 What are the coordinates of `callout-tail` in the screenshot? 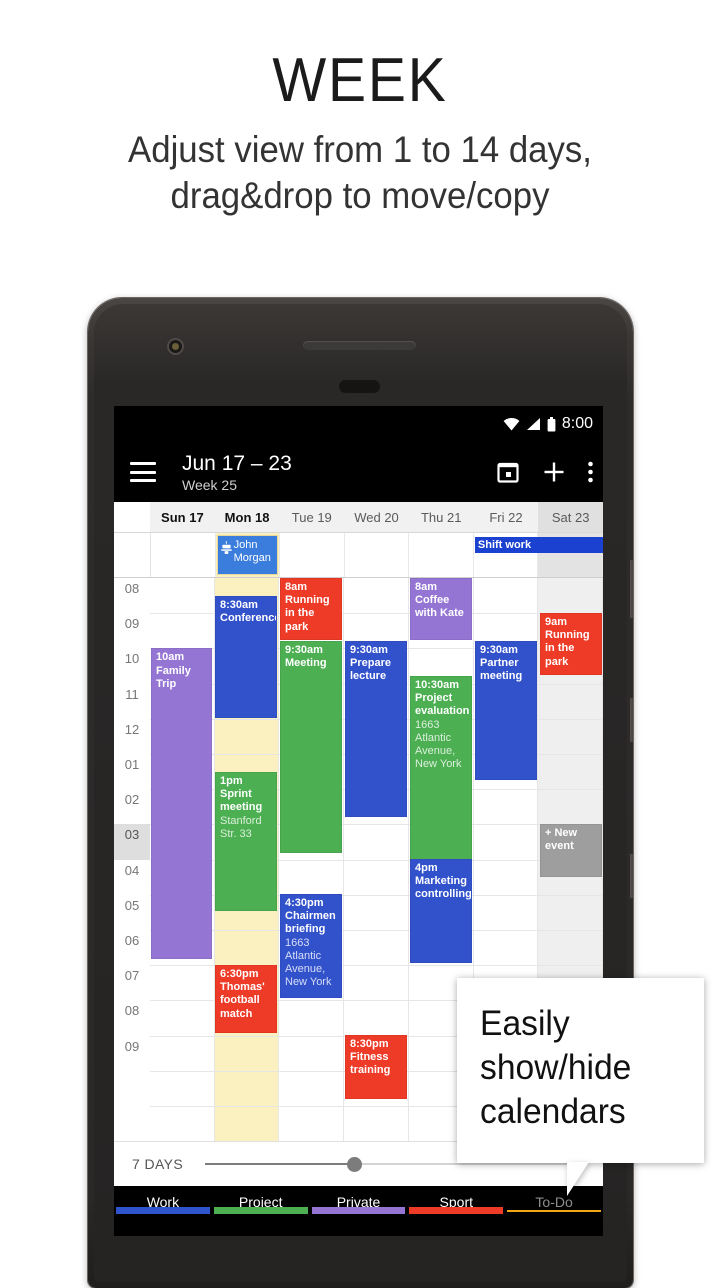 It's located at (578, 1179).